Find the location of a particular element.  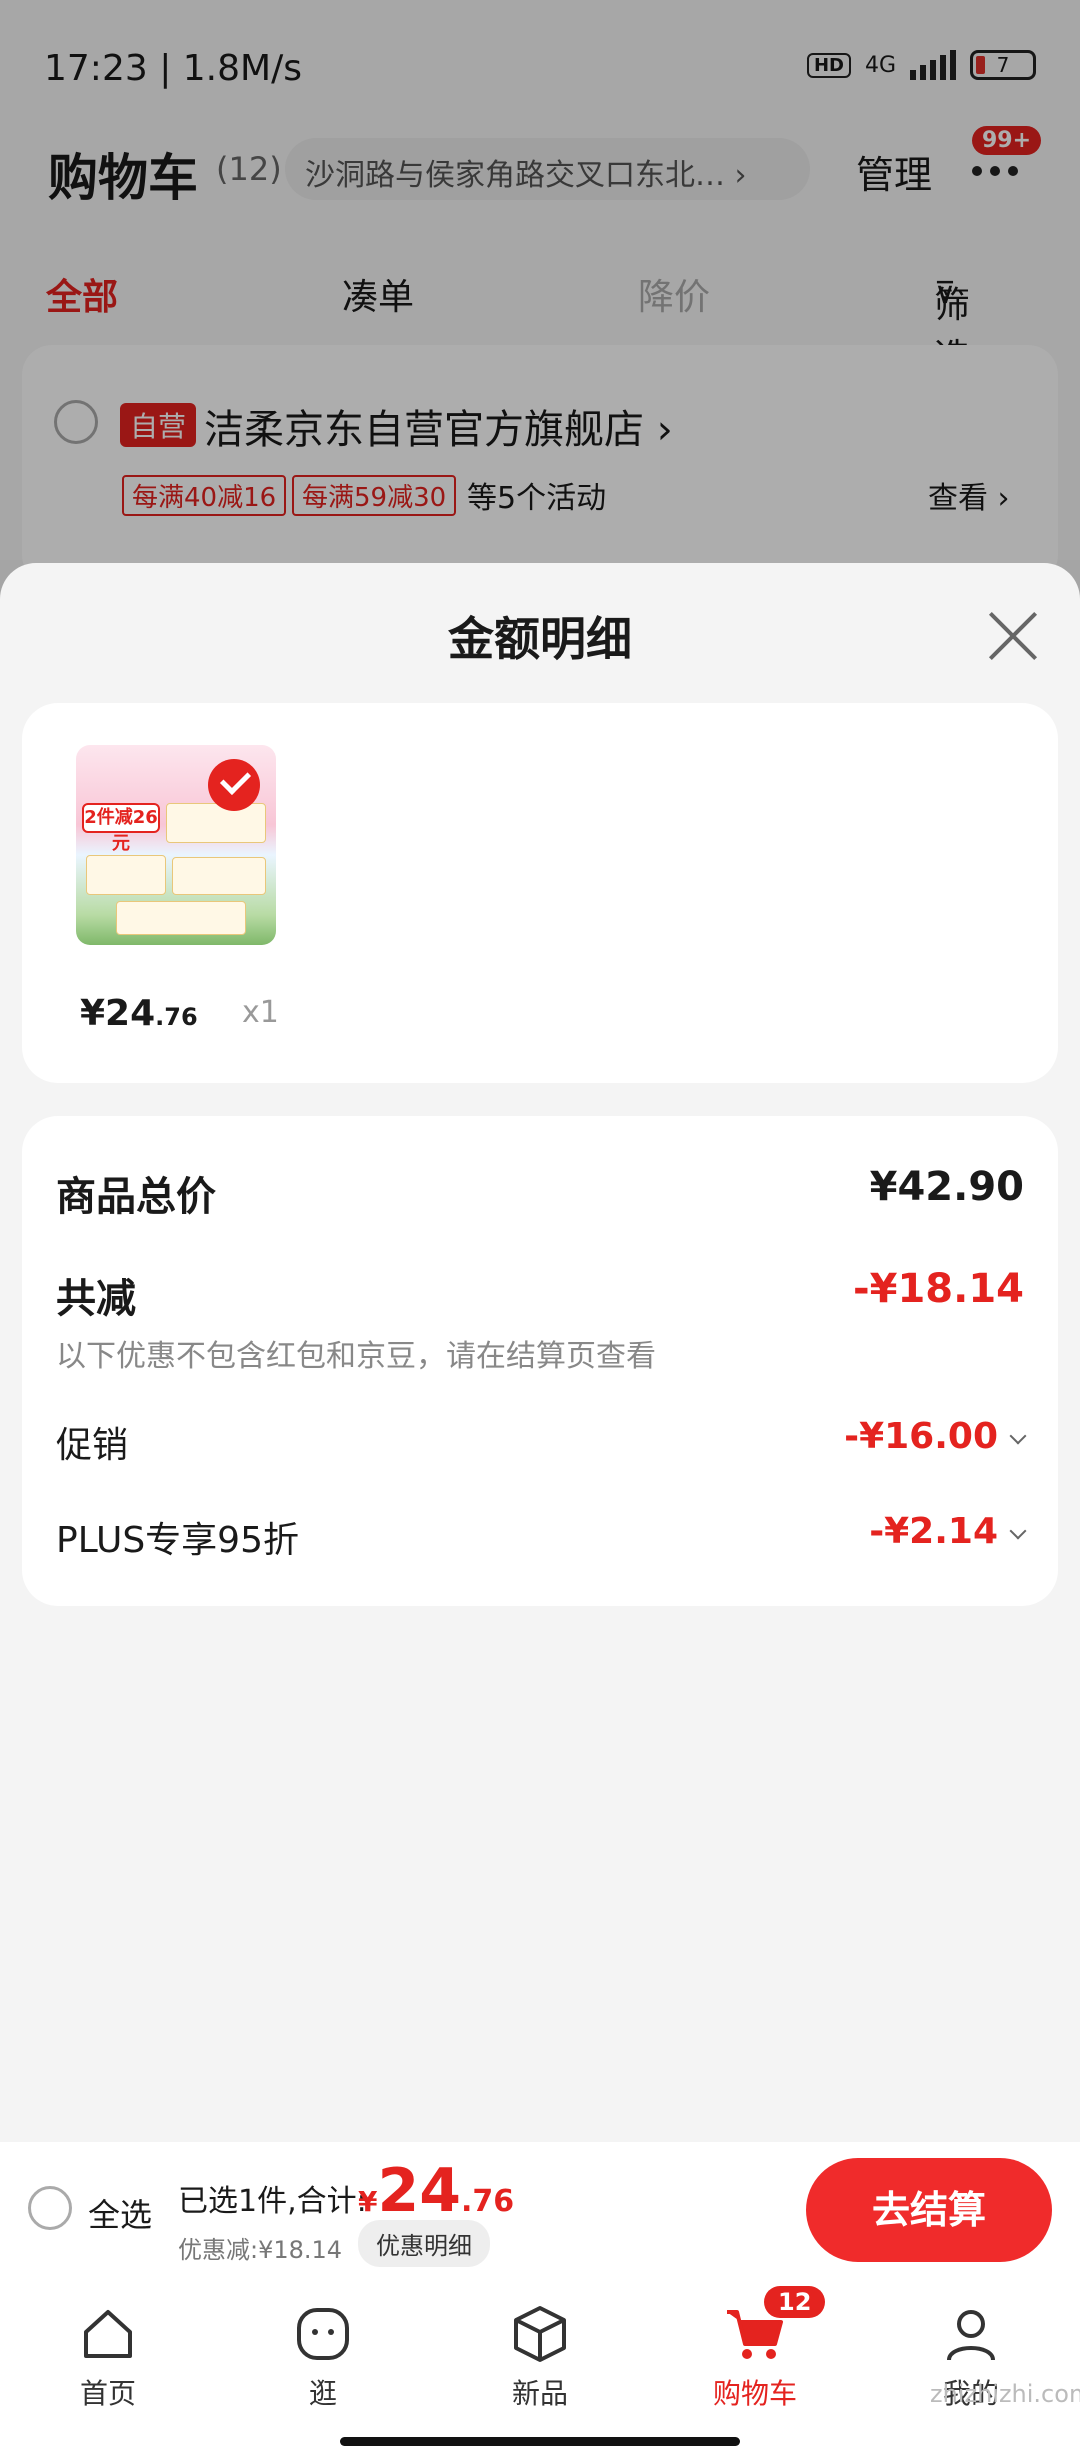

selected-summary: 已选1件,合计: is located at coordinates (272, 2201).